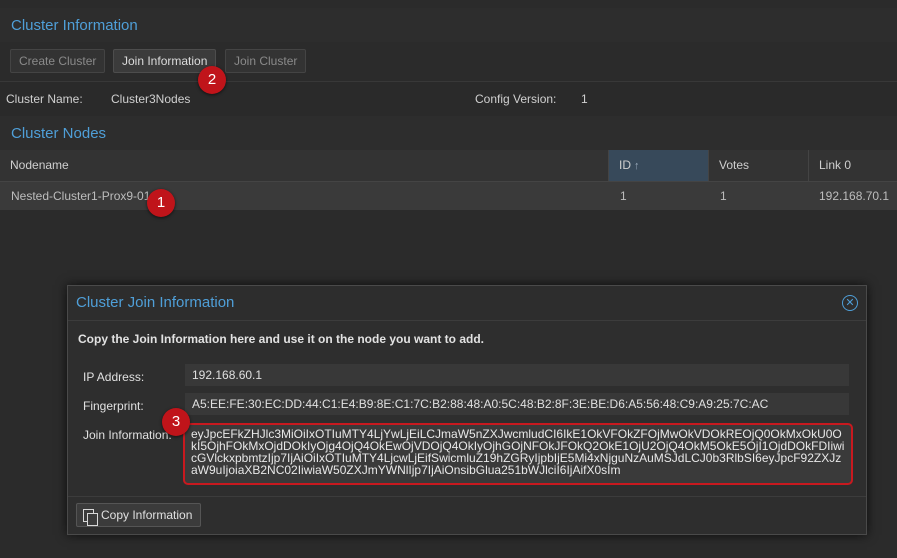  I want to click on cluster-name-value: Cluster3Nodes, so click(151, 99).